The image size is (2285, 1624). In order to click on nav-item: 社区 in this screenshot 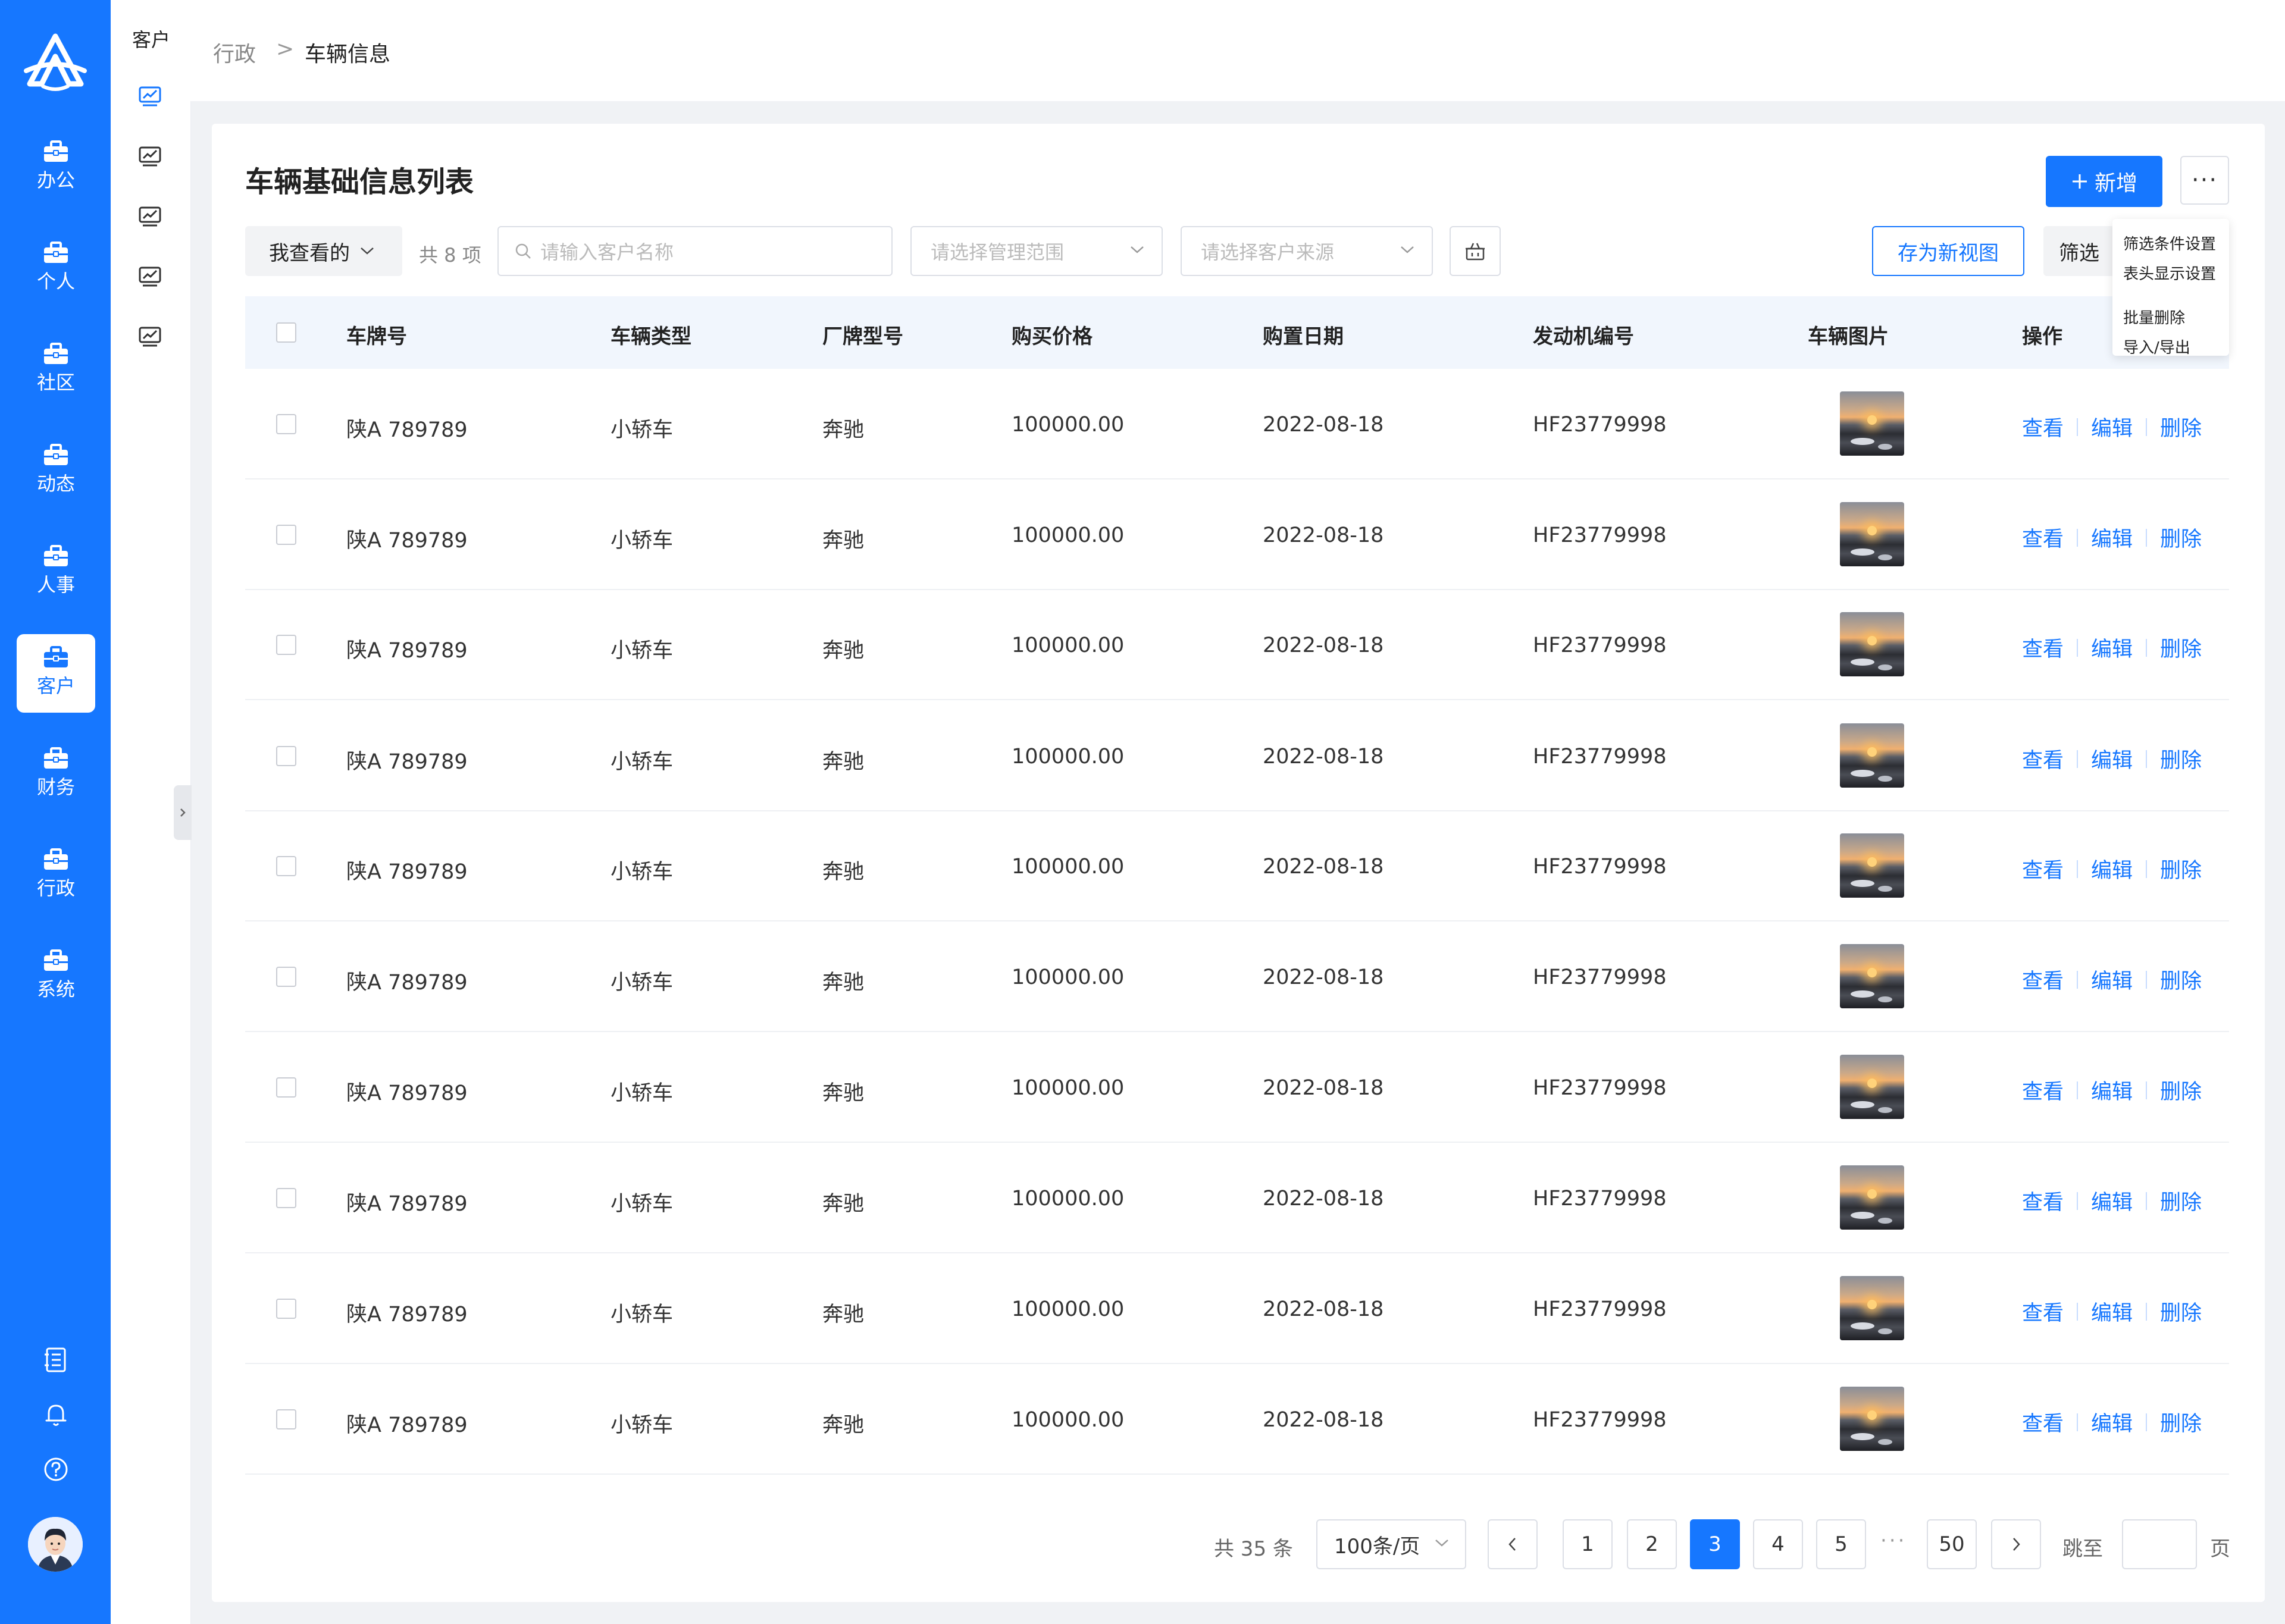, I will do `click(56, 370)`.